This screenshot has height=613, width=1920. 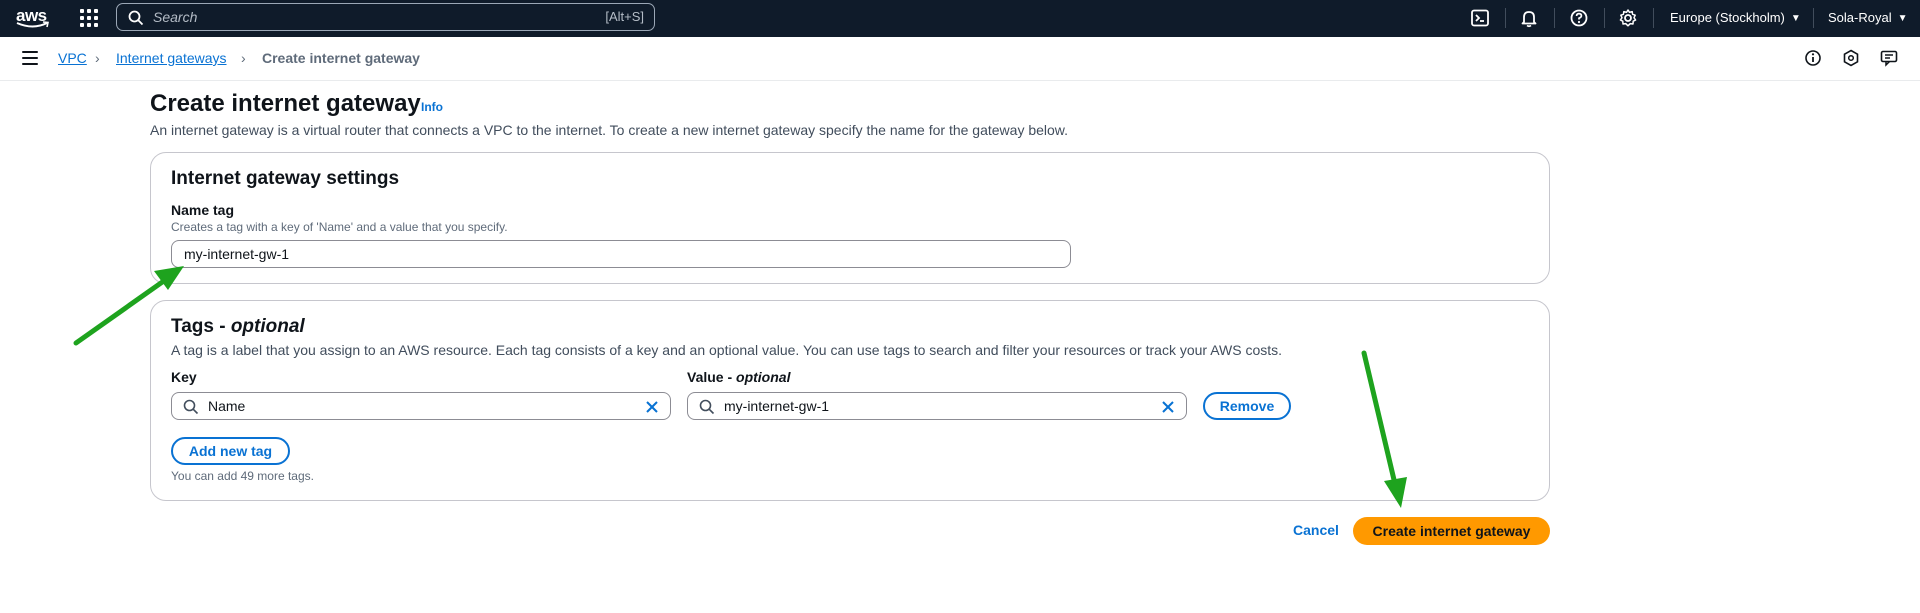 I want to click on settings-title: Internet gateway settings, so click(x=285, y=178).